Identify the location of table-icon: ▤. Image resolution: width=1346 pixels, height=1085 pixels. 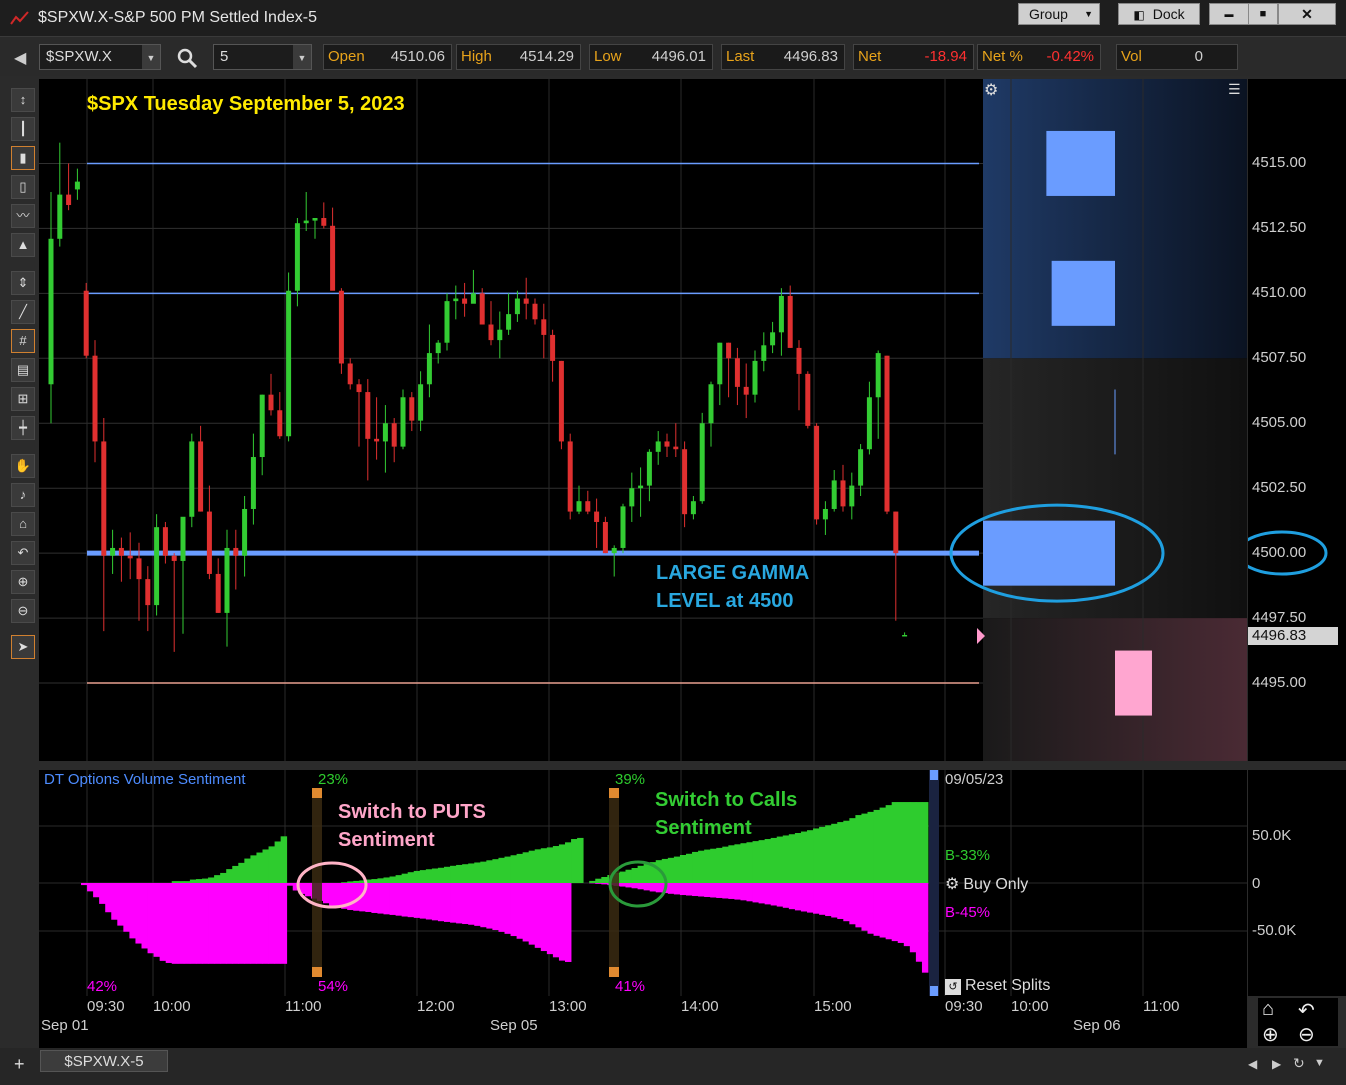
(23, 370).